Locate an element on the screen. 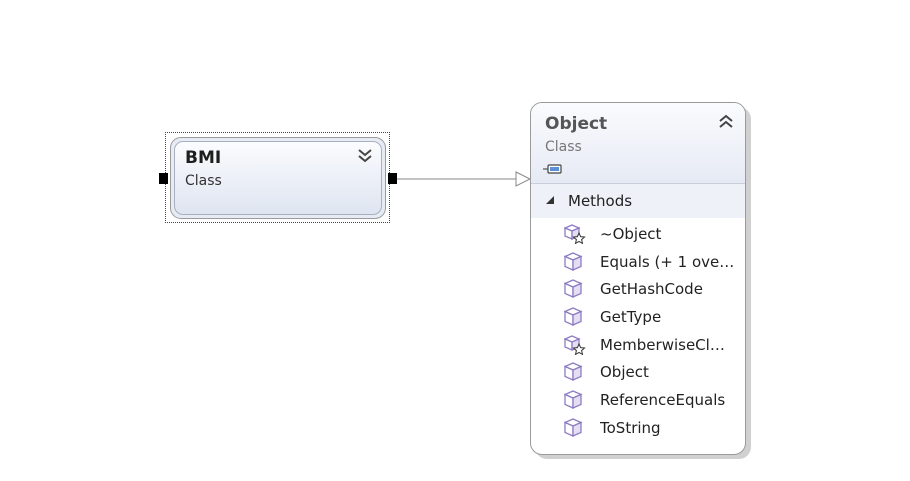 This screenshot has height=481, width=910. methods-section-label: Methods is located at coordinates (600, 201).